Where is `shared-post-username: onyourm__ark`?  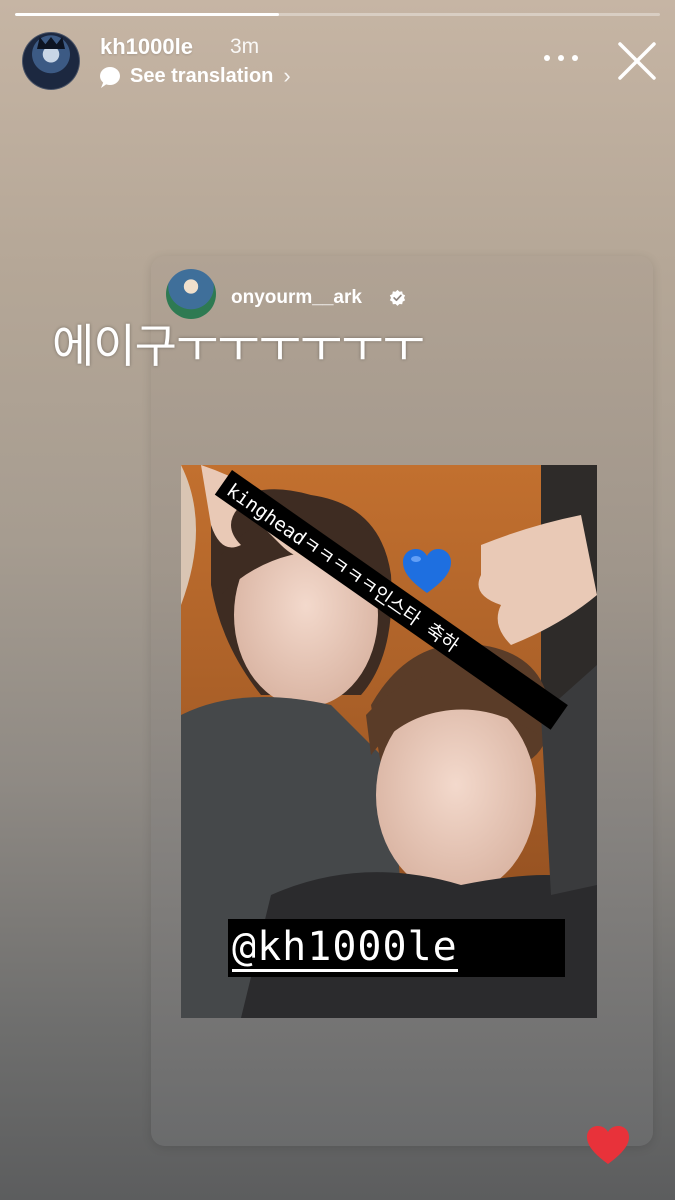
shared-post-username: onyourm__ark is located at coordinates (296, 298).